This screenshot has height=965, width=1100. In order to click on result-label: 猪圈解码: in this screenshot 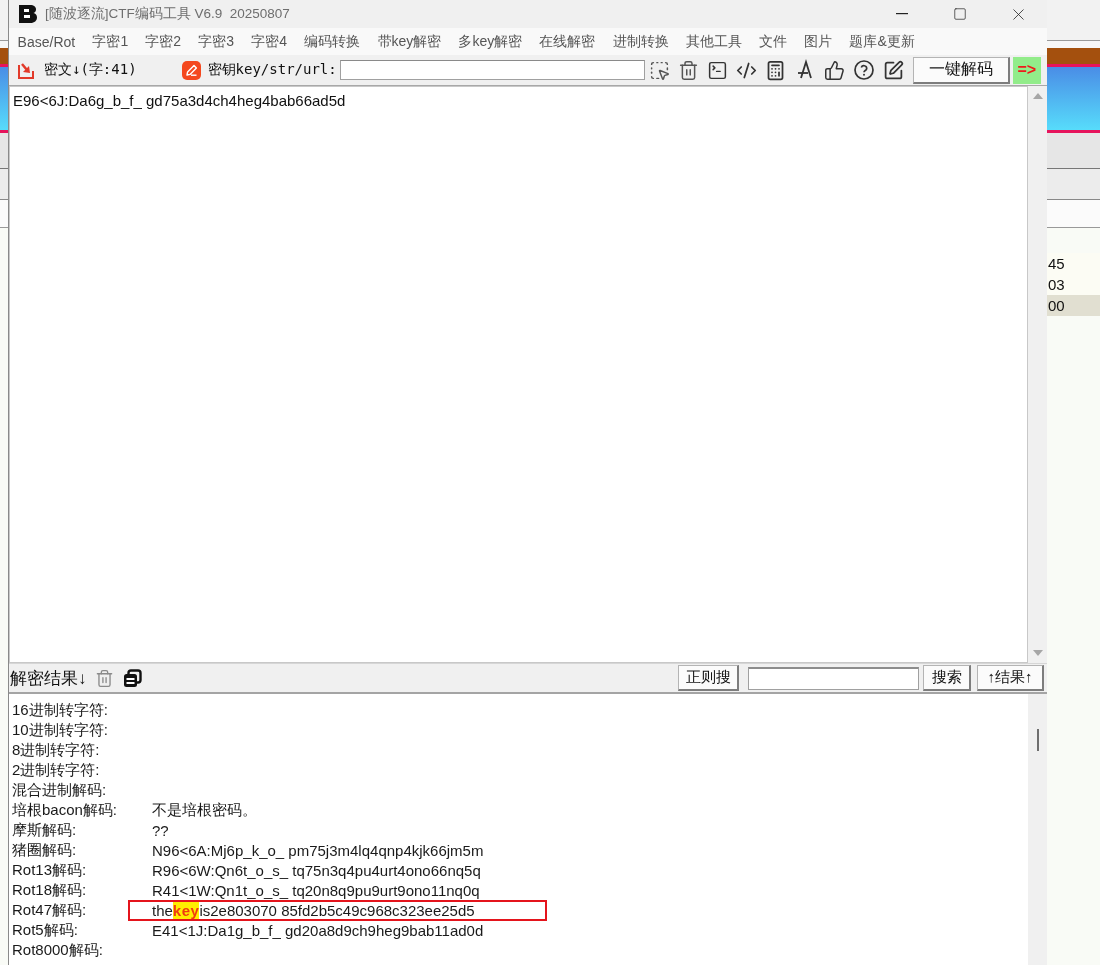, I will do `click(45, 850)`.